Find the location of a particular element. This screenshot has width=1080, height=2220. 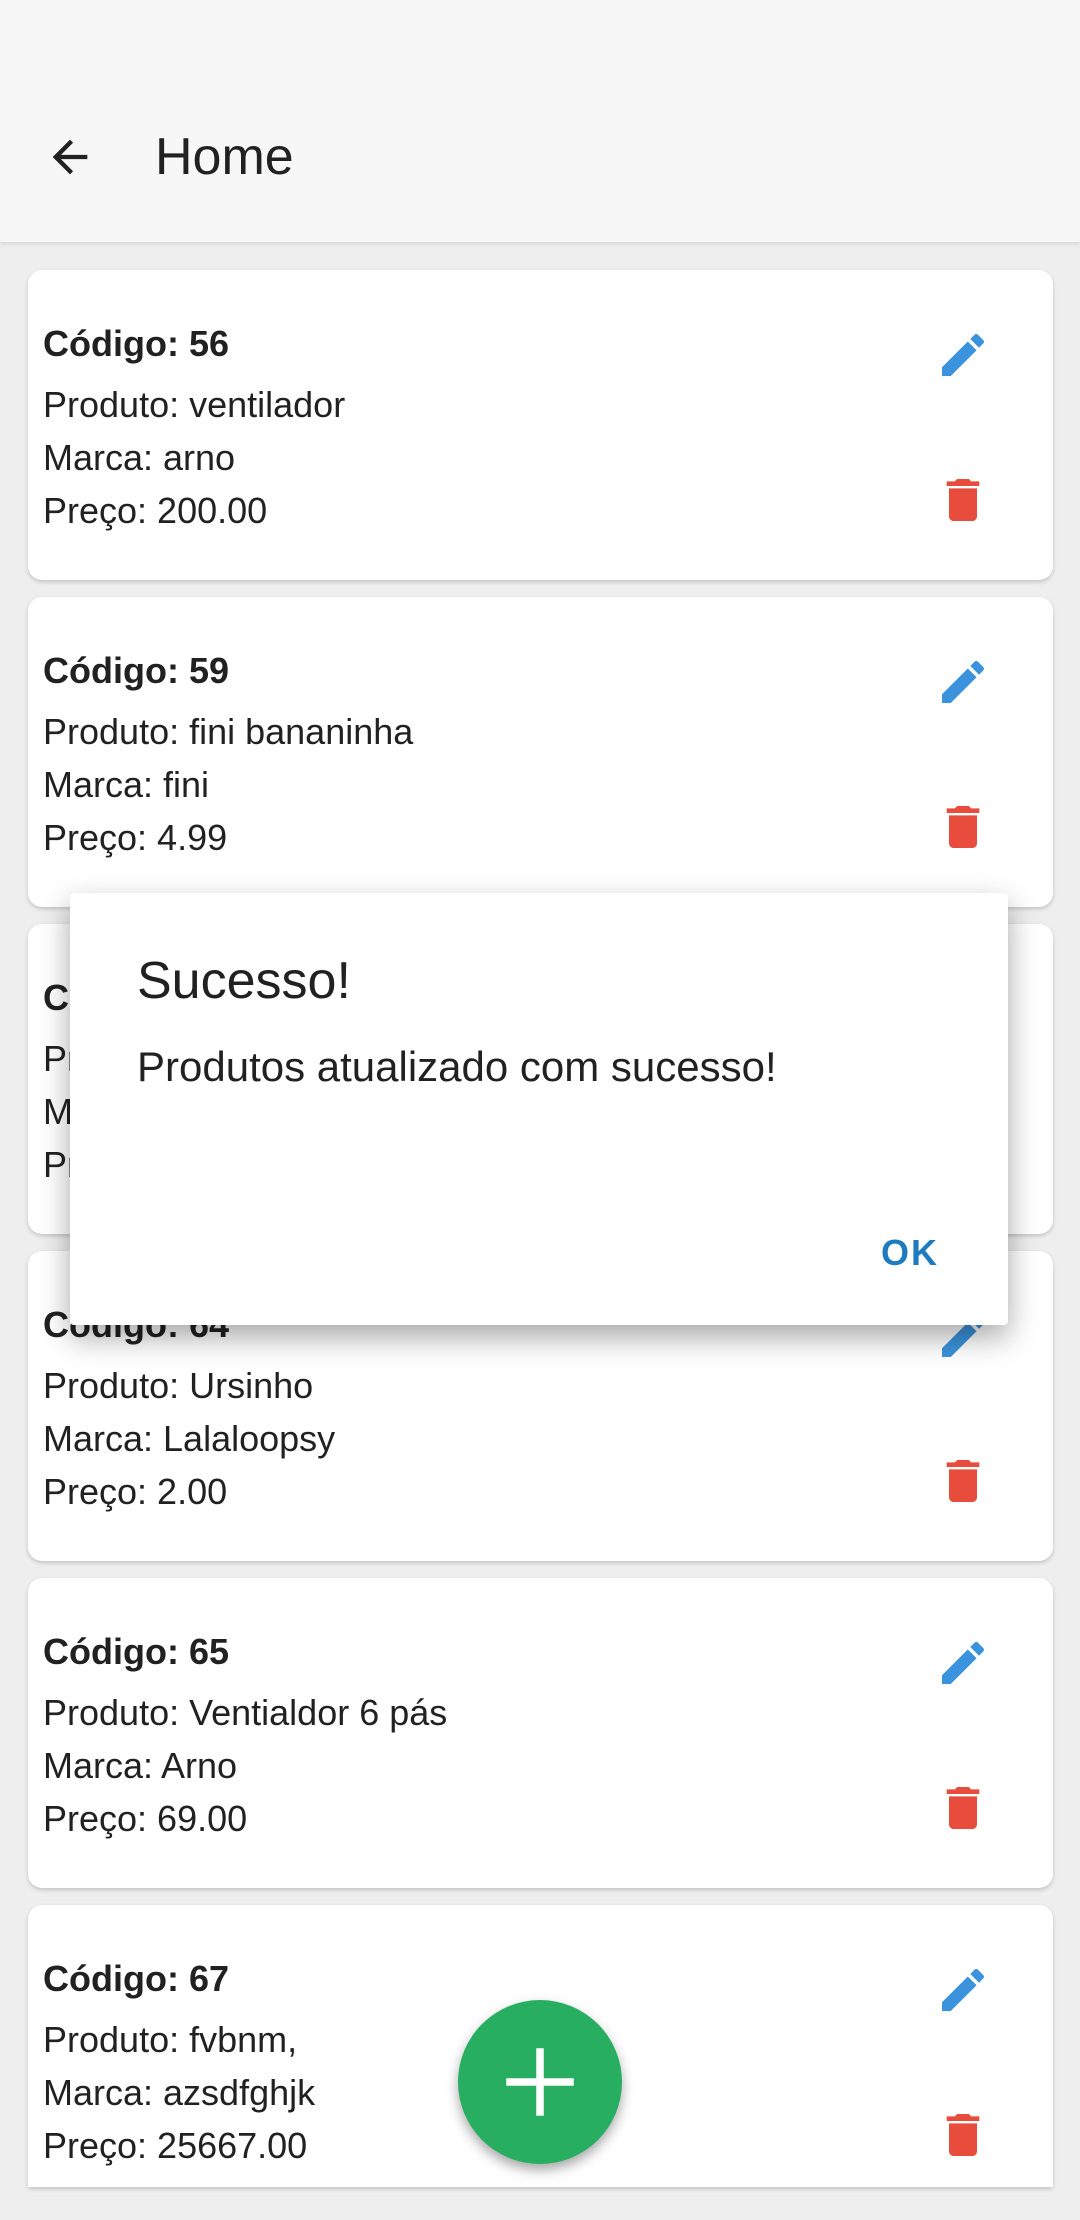

dialog-title: Sucesso! is located at coordinates (244, 981).